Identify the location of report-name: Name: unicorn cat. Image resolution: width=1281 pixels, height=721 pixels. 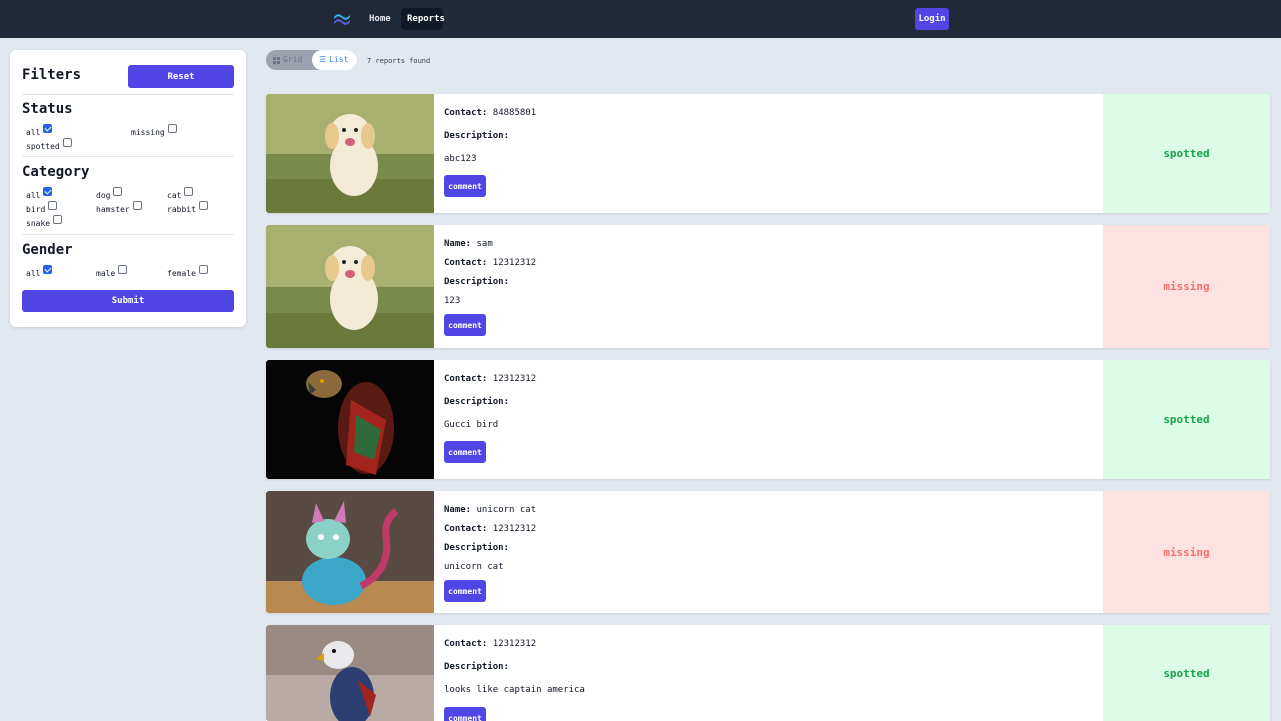
(490, 510).